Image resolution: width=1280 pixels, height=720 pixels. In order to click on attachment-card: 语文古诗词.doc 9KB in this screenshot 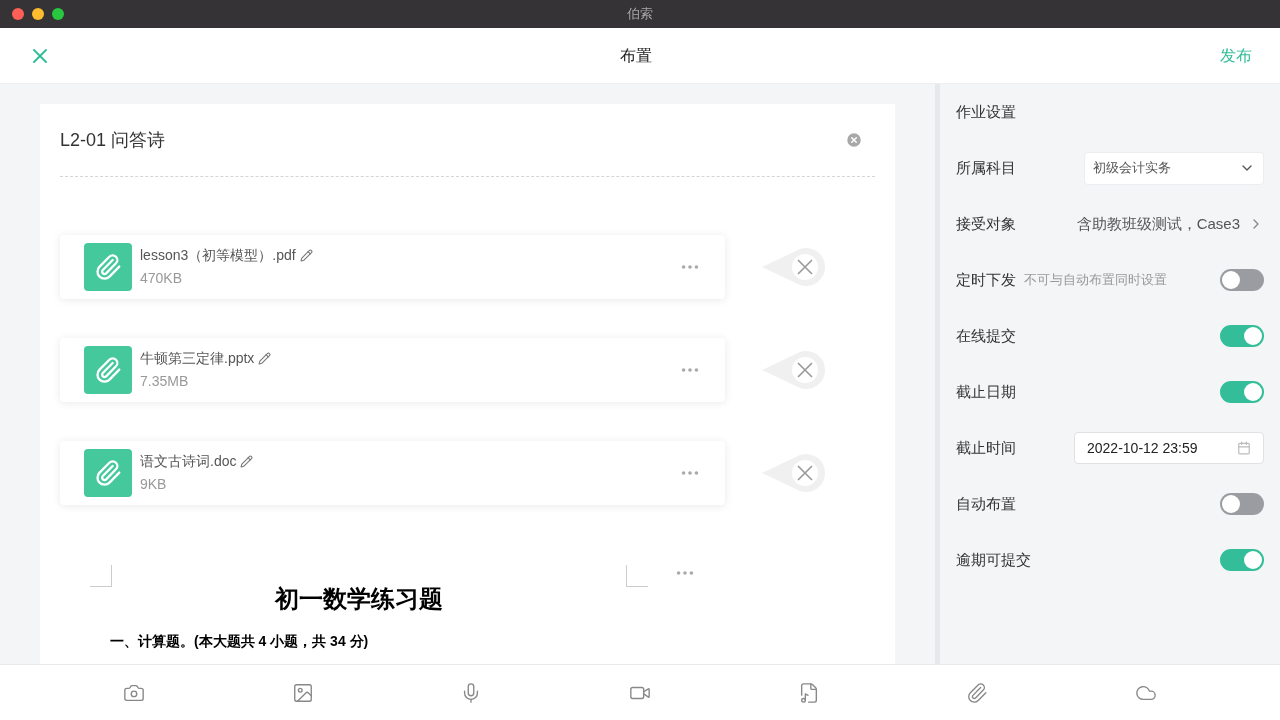, I will do `click(392, 473)`.